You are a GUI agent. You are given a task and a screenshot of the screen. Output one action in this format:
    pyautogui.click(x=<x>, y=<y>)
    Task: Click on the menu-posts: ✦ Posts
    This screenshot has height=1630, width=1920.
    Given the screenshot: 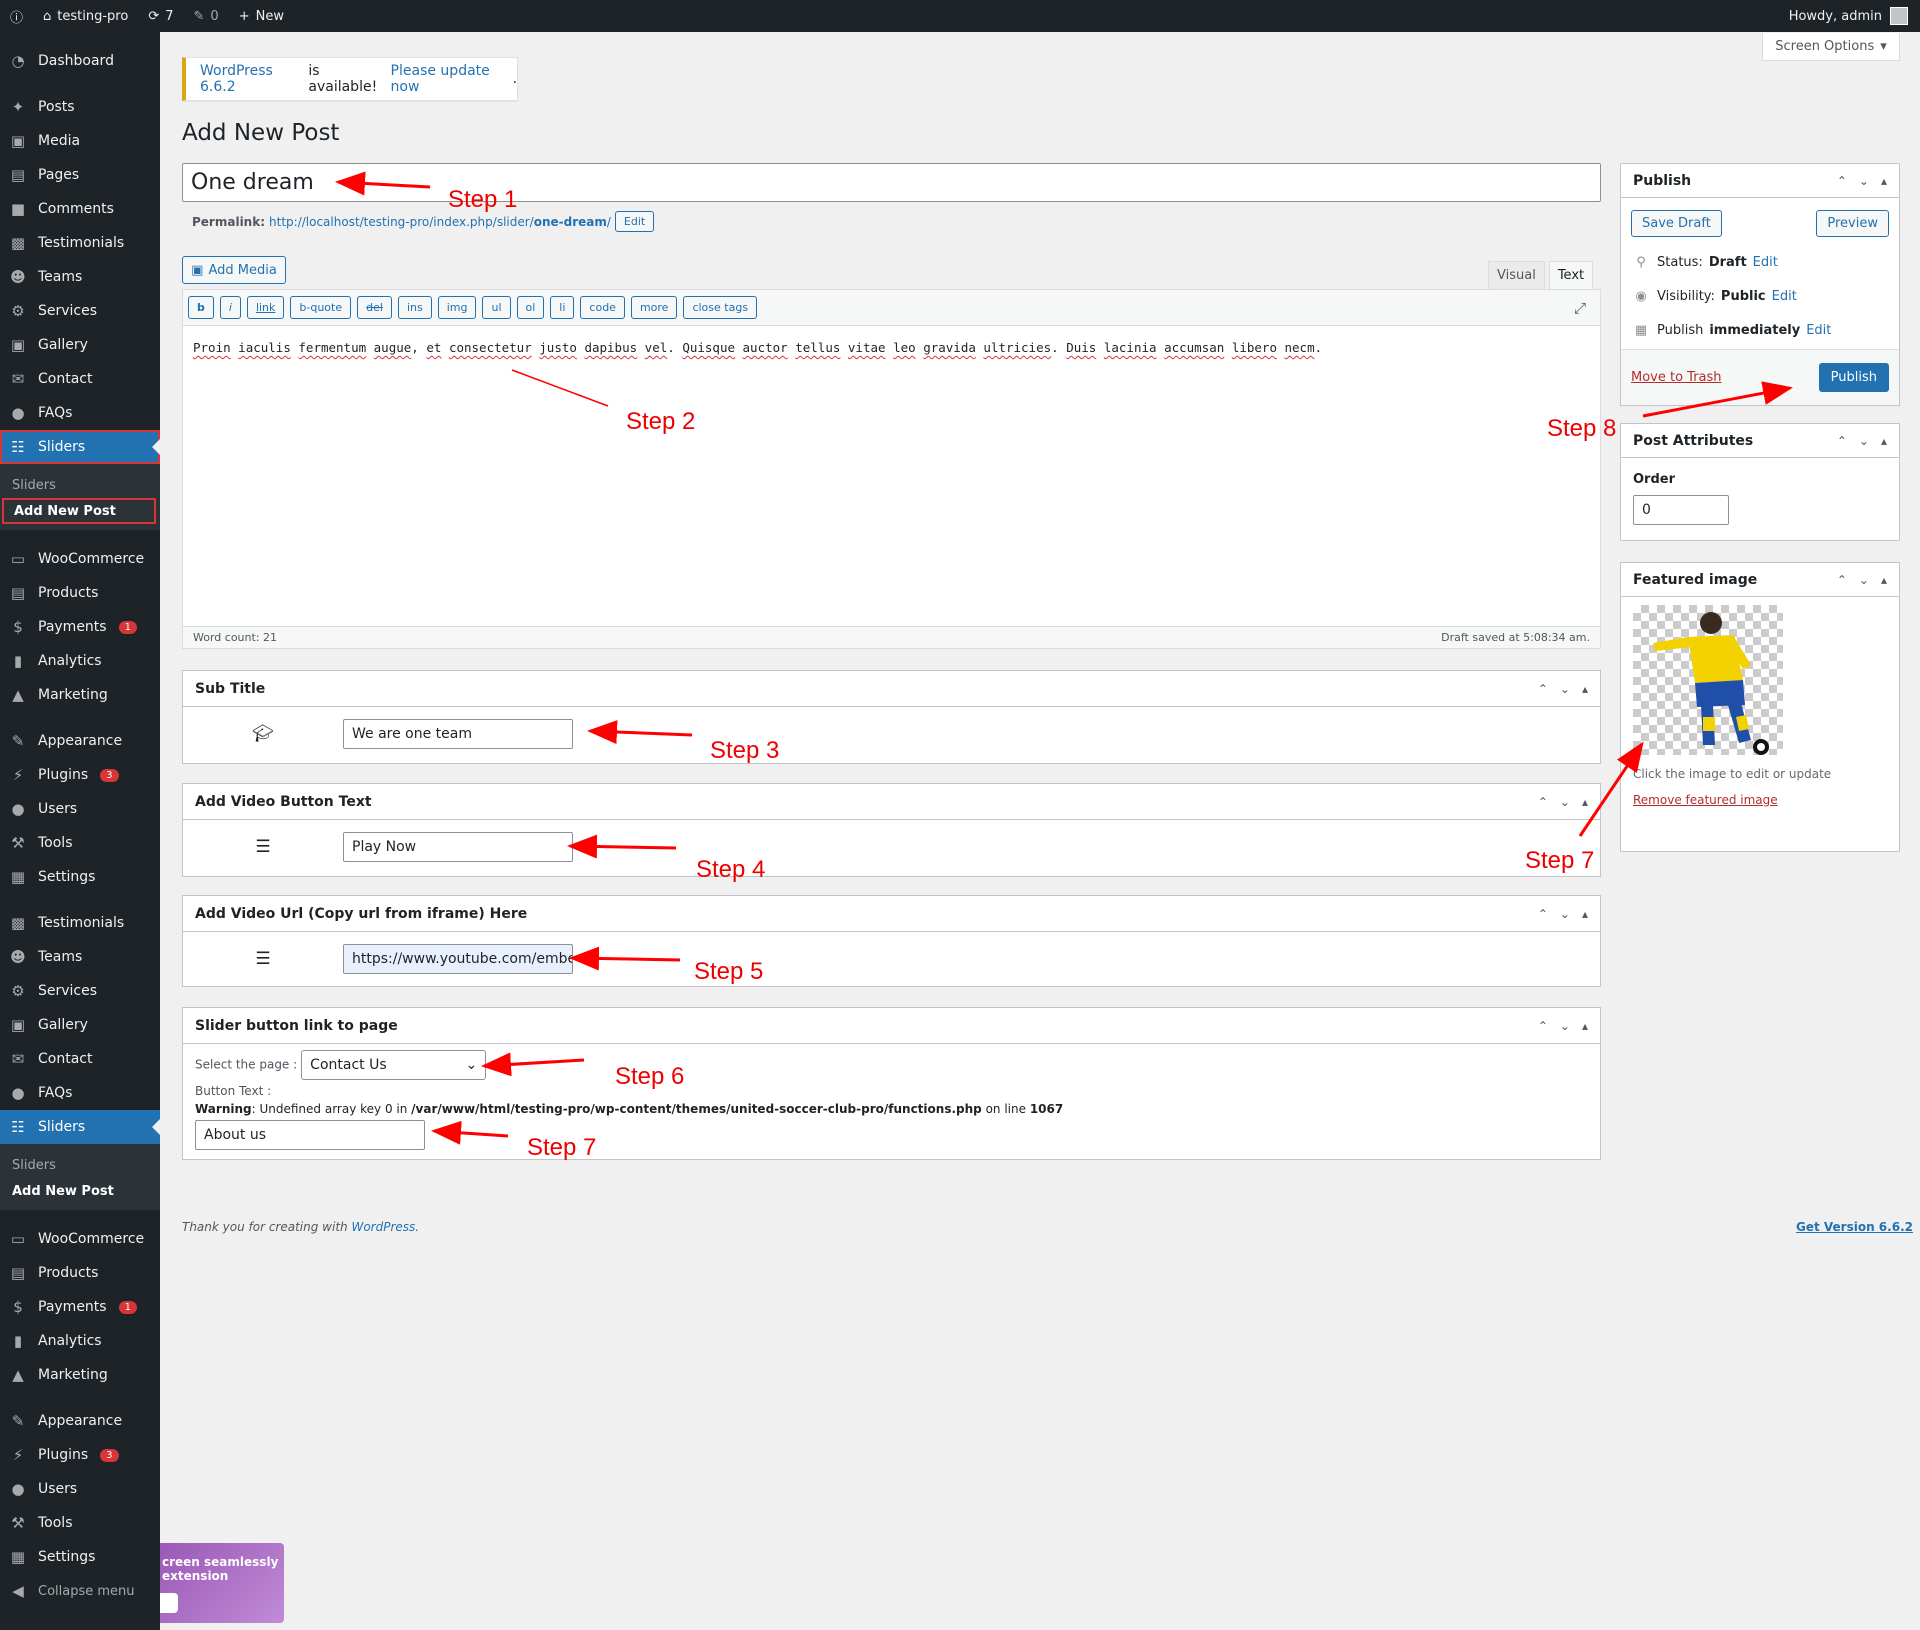 What is the action you would take?
    pyautogui.click(x=80, y=107)
    